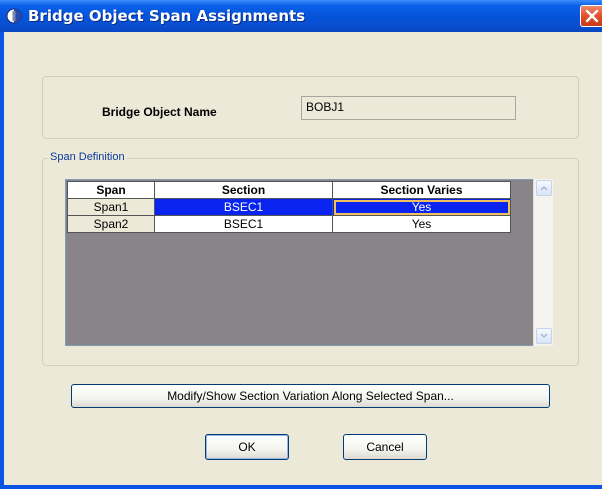  I want to click on ok-button: OK, so click(247, 447).